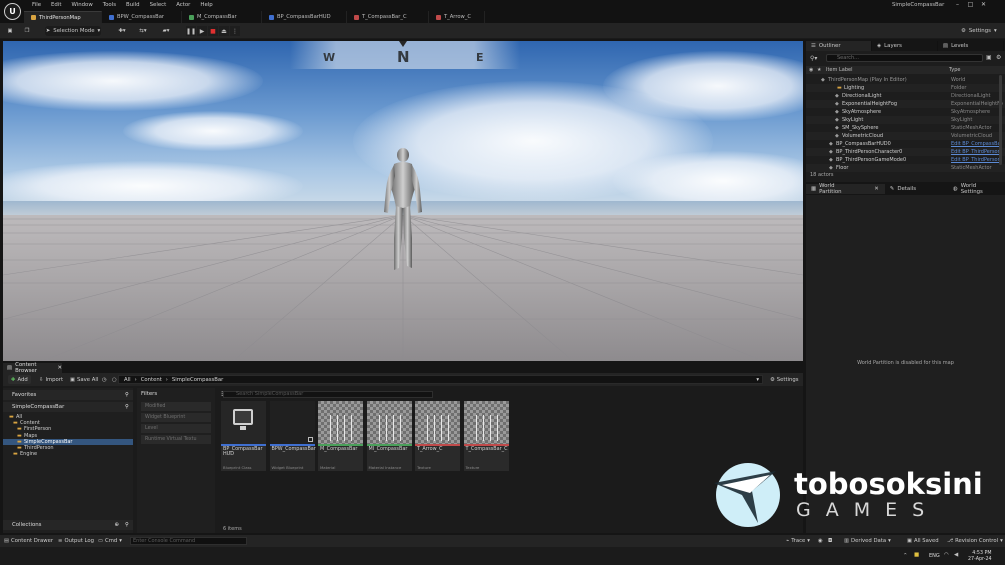 The width and height of the screenshot is (1005, 565). Describe the element at coordinates (388, 17) in the screenshot. I see `tab-document: T_CompassBar_C` at that location.